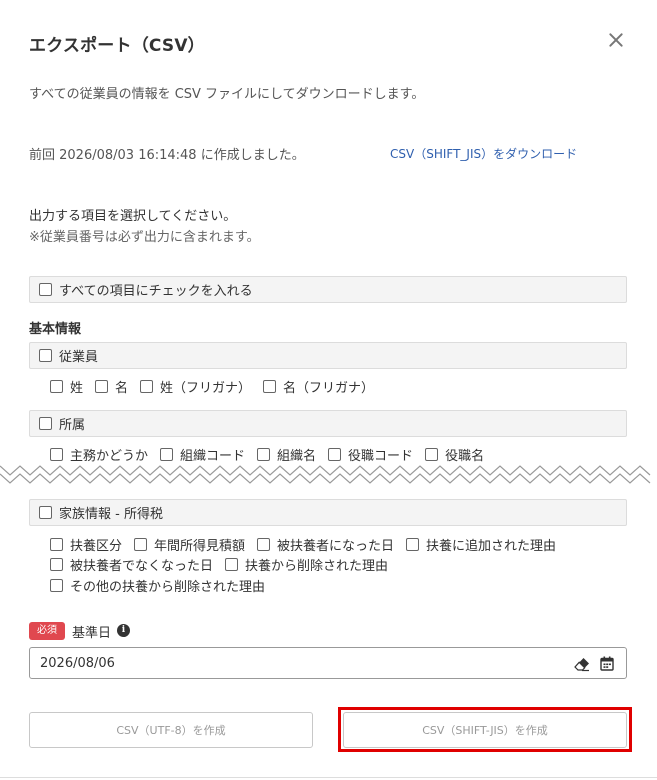 The image size is (657, 780). What do you see at coordinates (328, 289) in the screenshot?
I see `select-all-row: すべての項目にチェックを入れる` at bounding box center [328, 289].